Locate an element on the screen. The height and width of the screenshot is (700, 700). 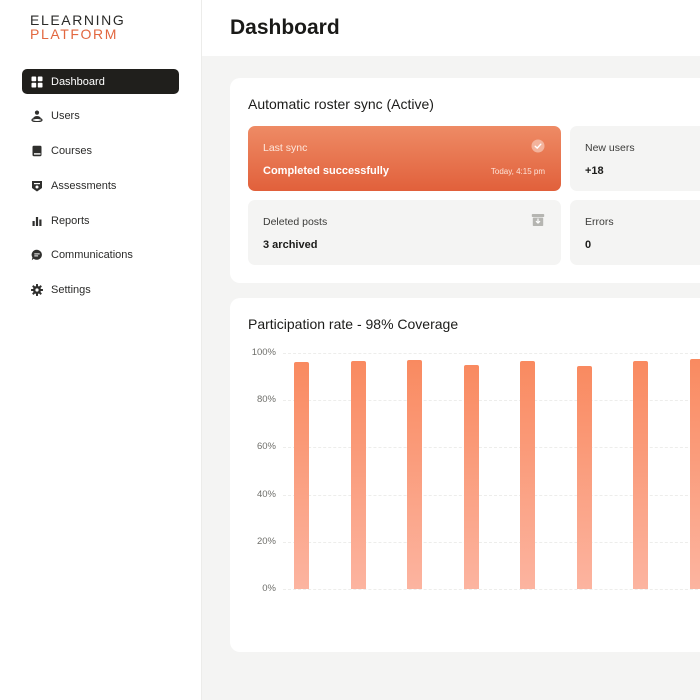
new-users-tile: New users +18 is located at coordinates (635, 158).